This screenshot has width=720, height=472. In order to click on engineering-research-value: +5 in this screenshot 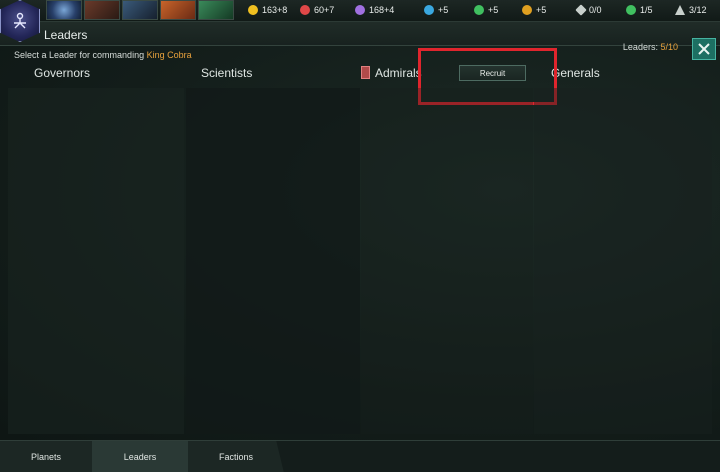, I will do `click(541, 10)`.